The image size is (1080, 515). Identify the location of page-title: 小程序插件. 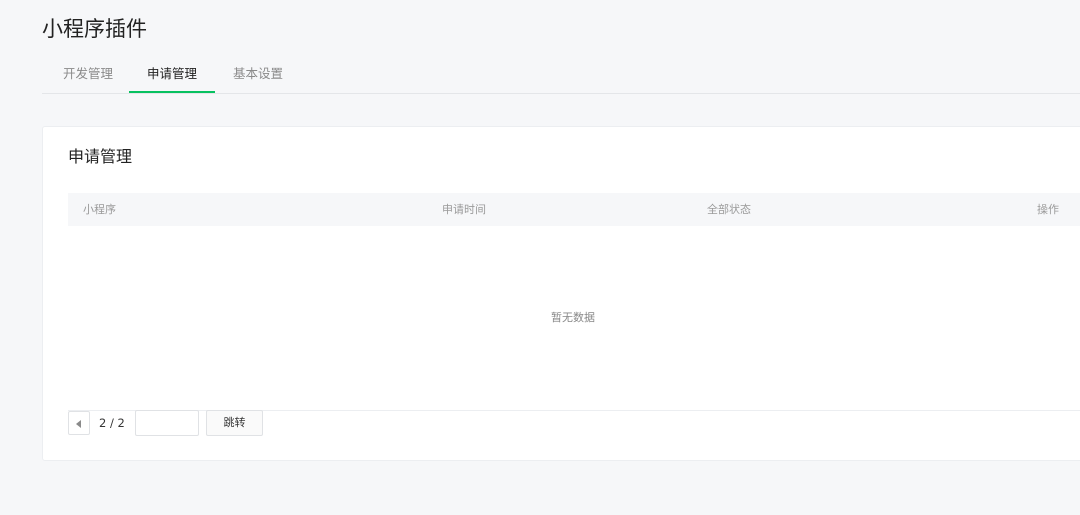
(94, 29).